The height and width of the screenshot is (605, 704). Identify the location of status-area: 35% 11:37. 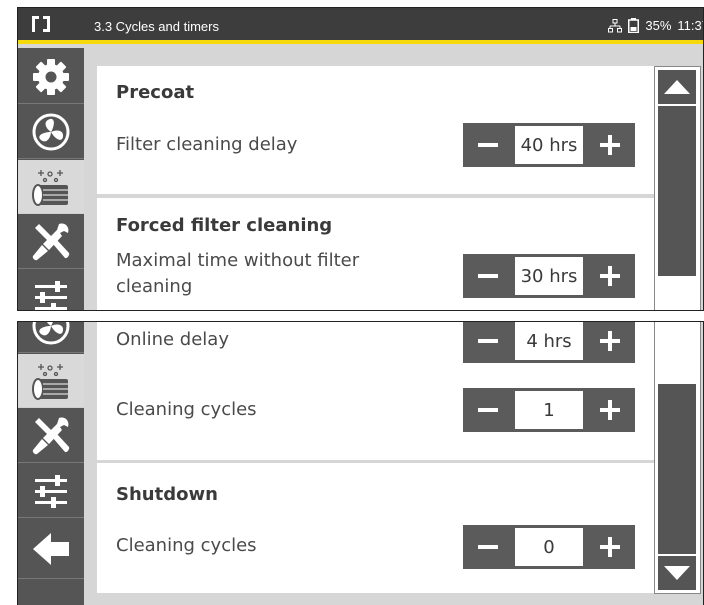
(655, 25).